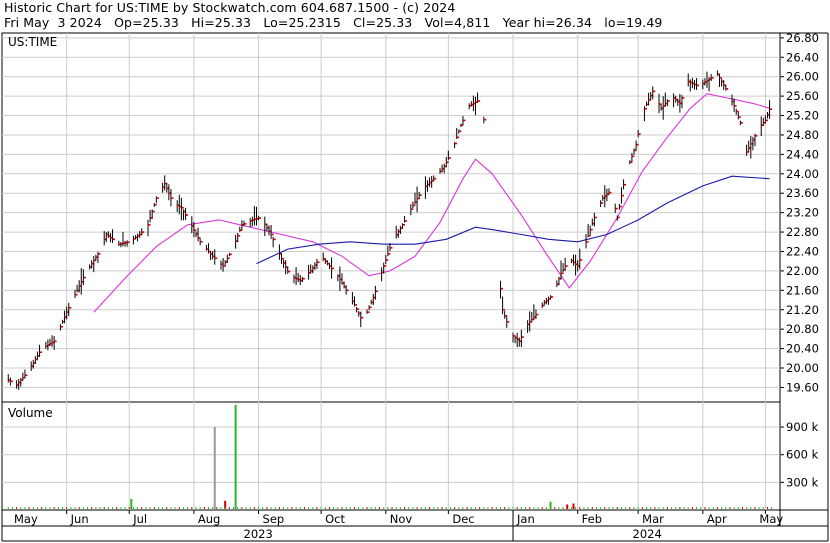  I want to click on price-tick-label: 23.20, so click(802, 213).